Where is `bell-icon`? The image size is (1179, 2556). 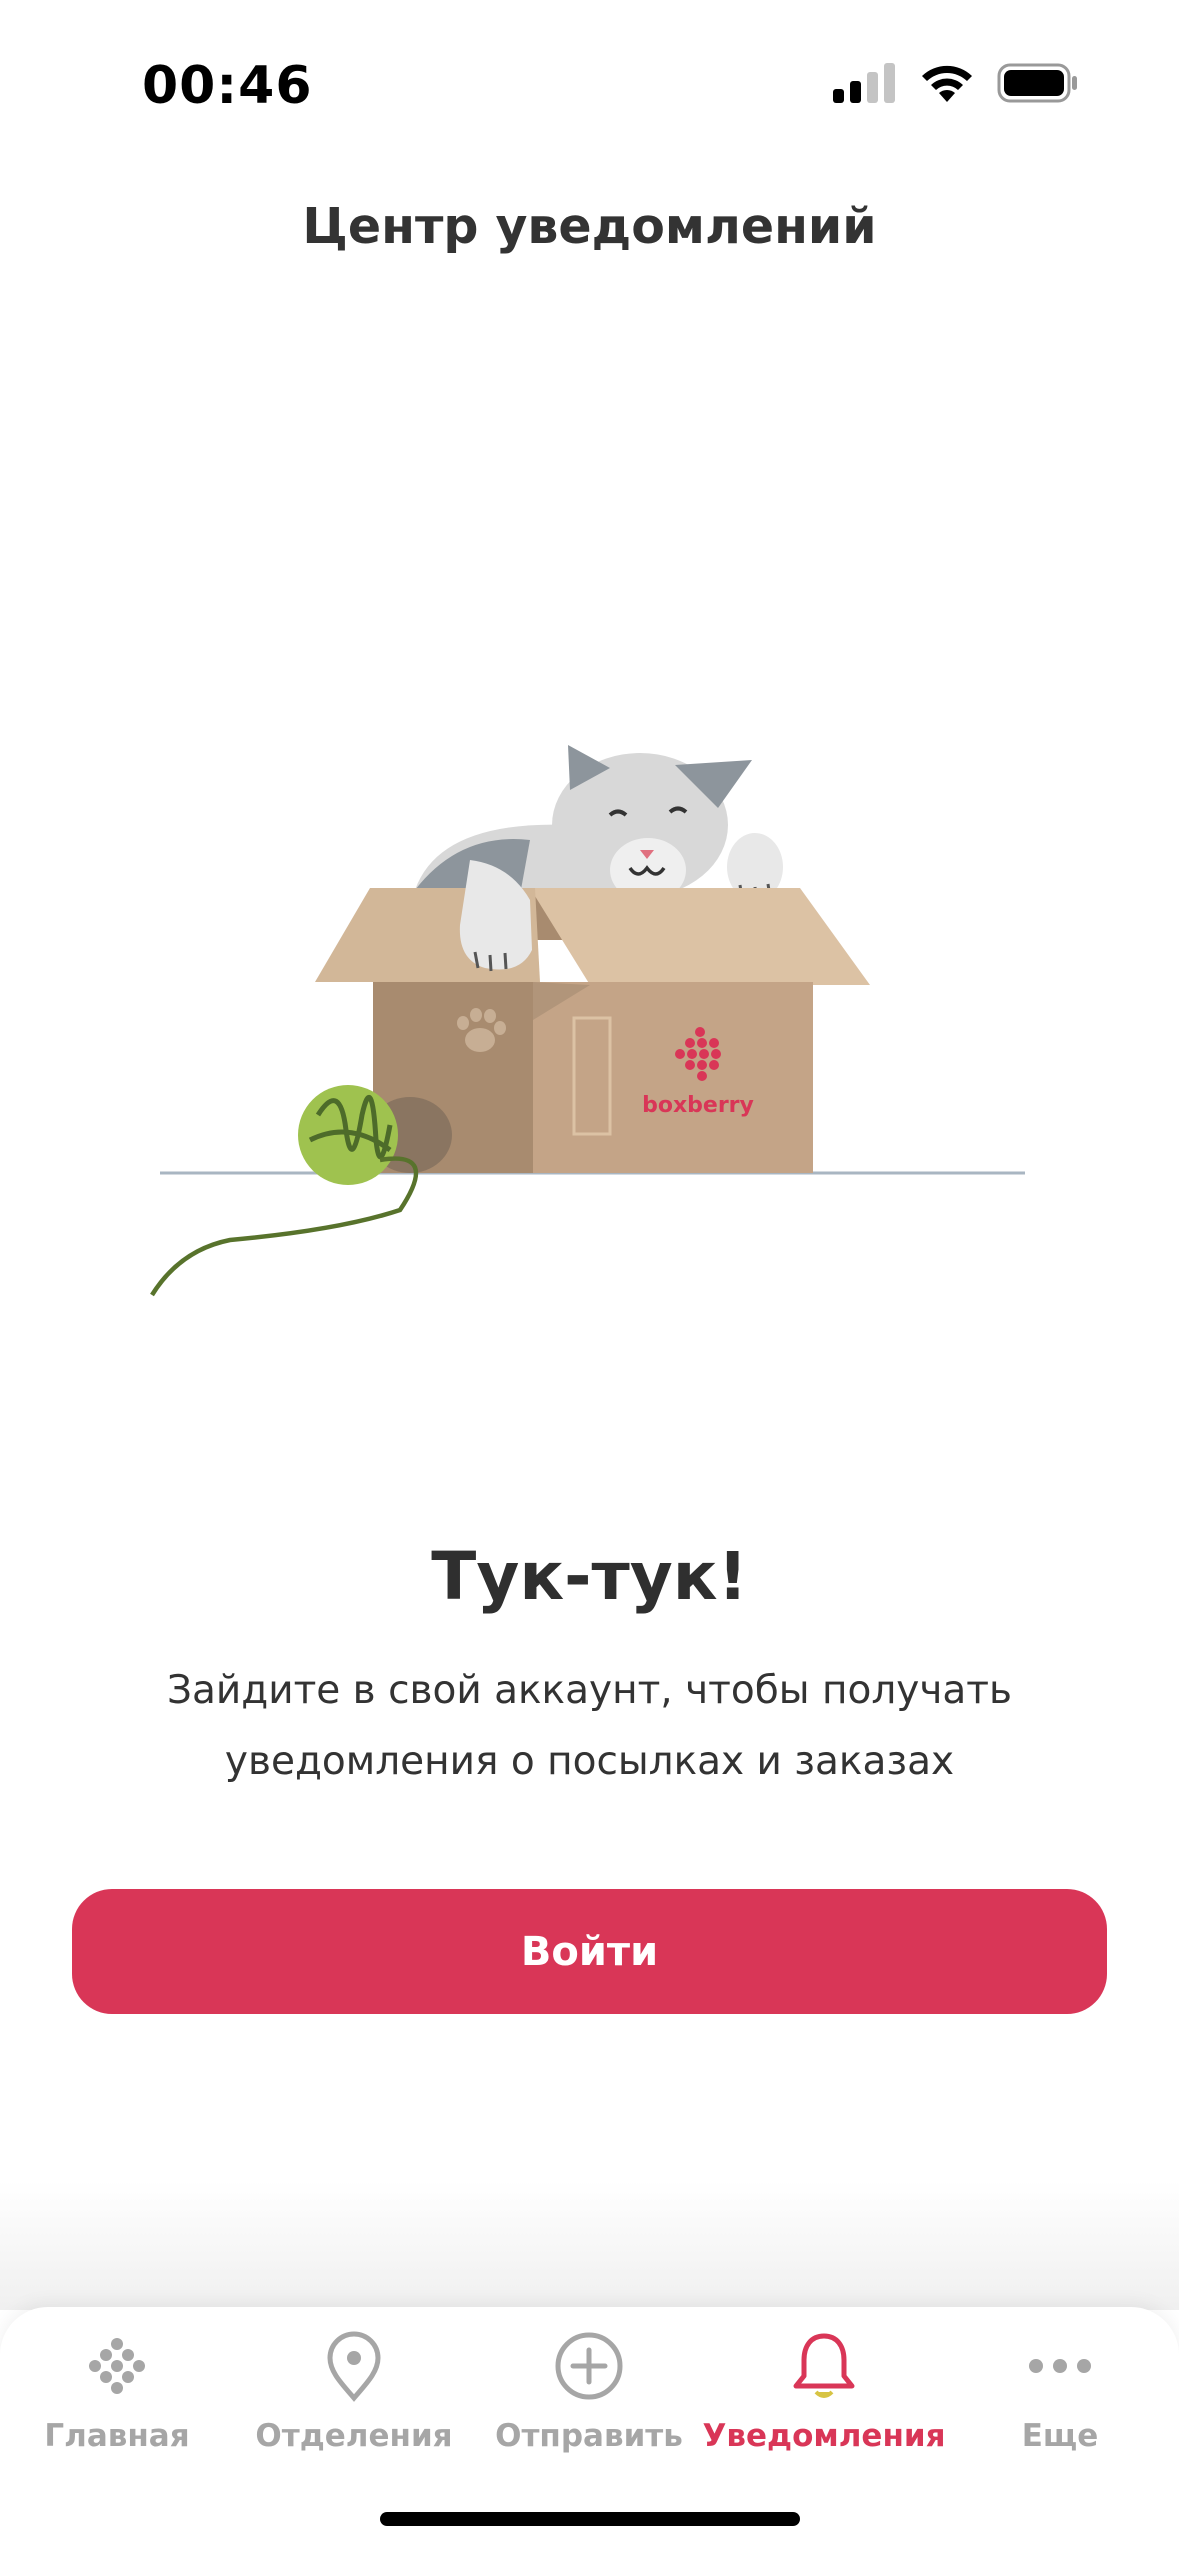
bell-icon is located at coordinates (824, 2365).